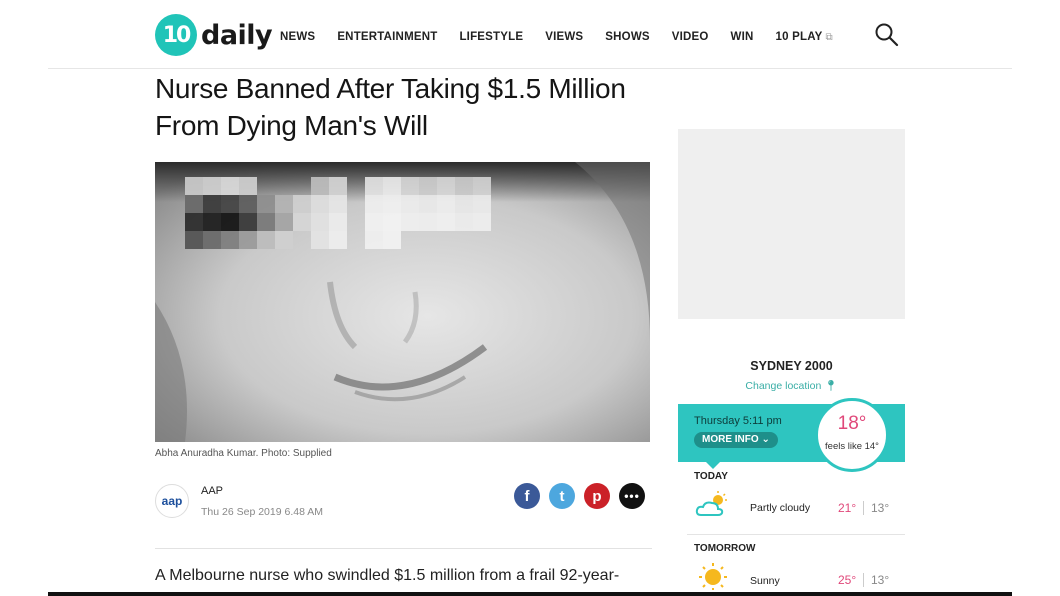 This screenshot has width=1060, height=596. Describe the element at coordinates (297, 37) in the screenshot. I see `nav-item-news: NEWS` at that location.